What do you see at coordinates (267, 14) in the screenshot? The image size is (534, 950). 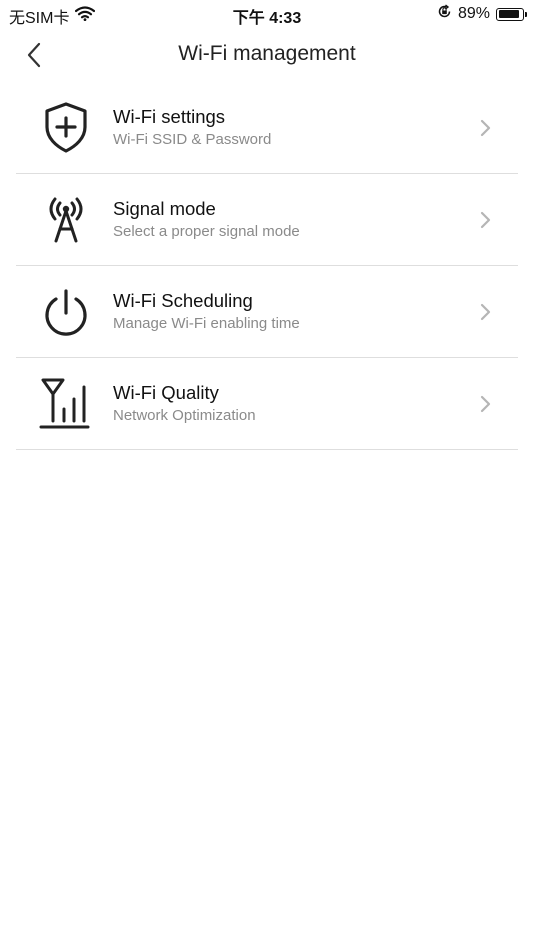 I see `status-bar: 无SIM卡 下午 4:33 89%` at bounding box center [267, 14].